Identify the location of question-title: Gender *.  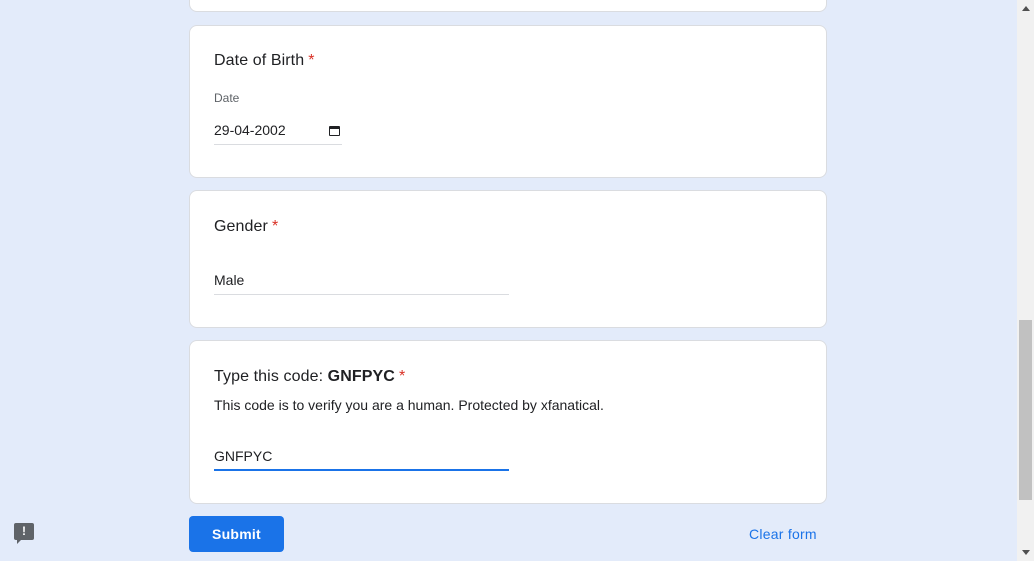
(246, 227).